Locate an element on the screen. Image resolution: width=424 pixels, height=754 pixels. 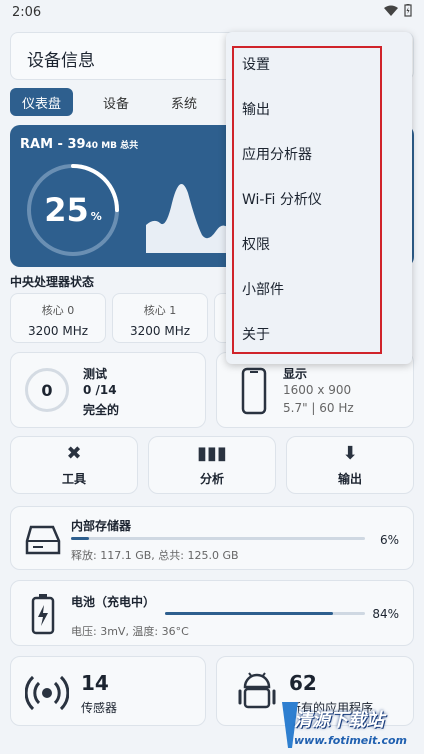
menu-highlight-box is located at coordinates (307, 200).